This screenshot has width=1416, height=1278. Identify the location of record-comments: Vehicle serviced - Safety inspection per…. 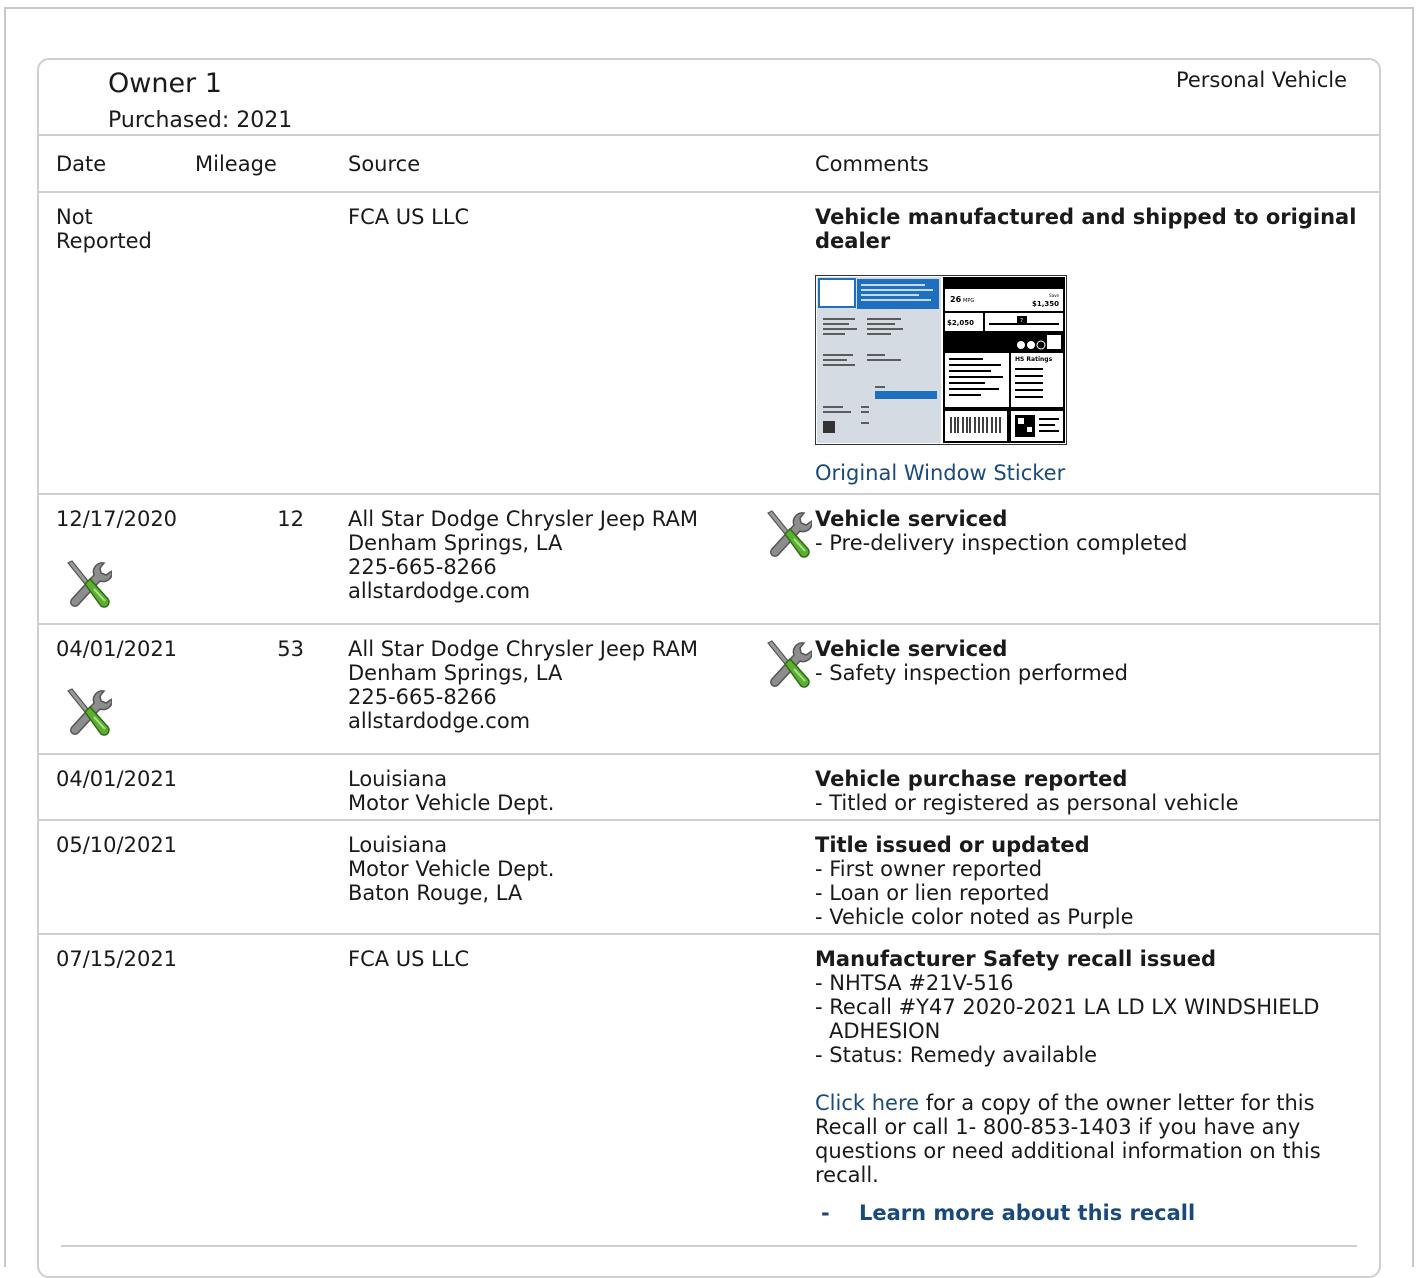
(971, 661).